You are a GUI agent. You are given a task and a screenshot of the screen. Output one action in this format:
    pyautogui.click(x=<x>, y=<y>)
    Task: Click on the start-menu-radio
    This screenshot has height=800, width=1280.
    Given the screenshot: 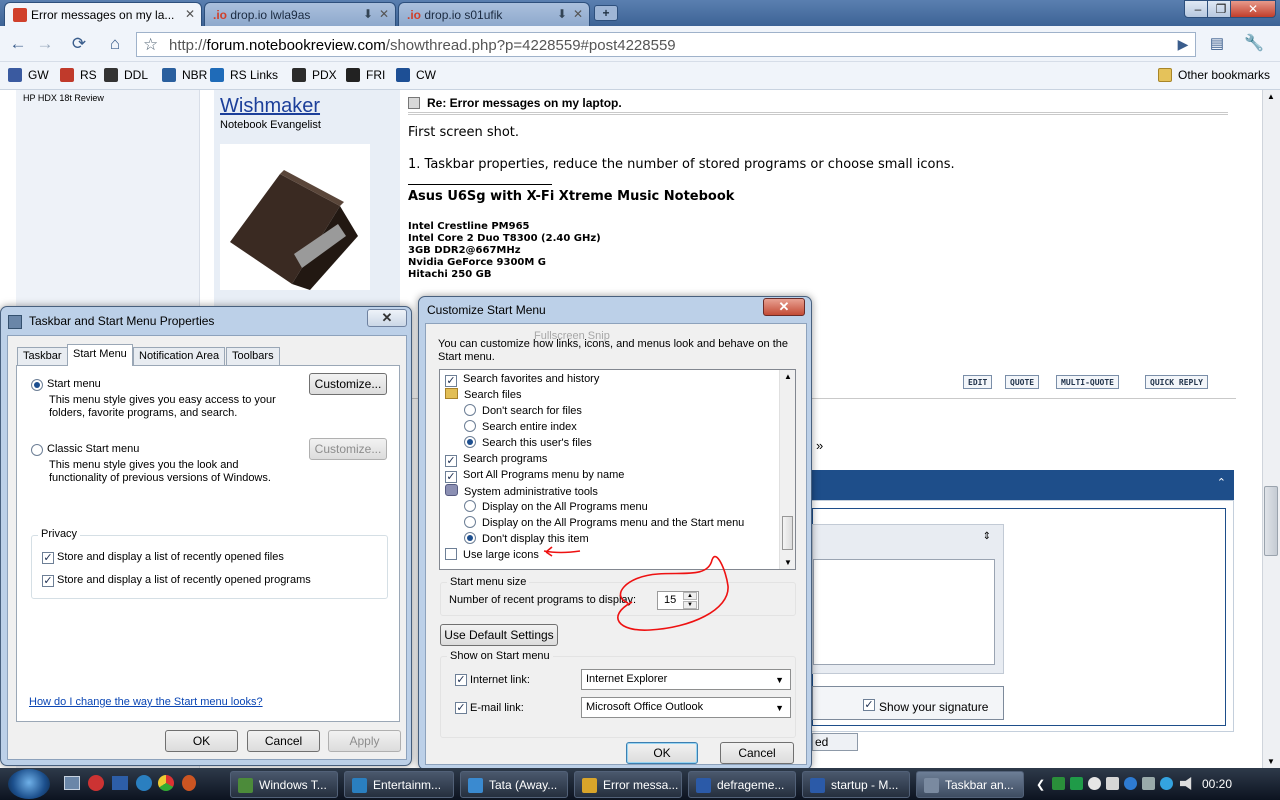 What is the action you would take?
    pyautogui.click(x=37, y=385)
    